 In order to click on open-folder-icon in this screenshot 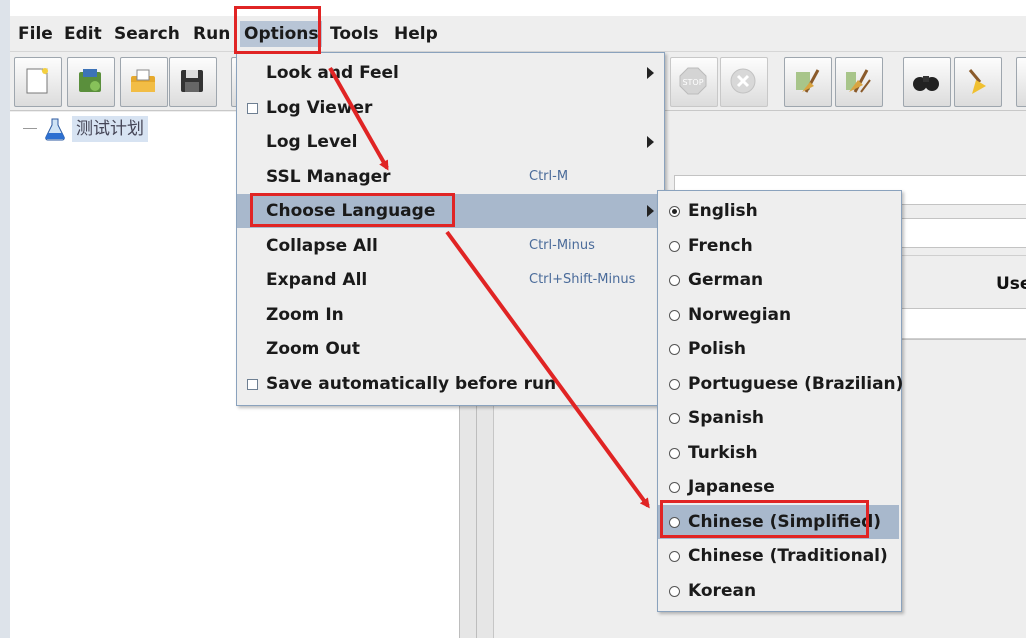, I will do `click(143, 80)`.